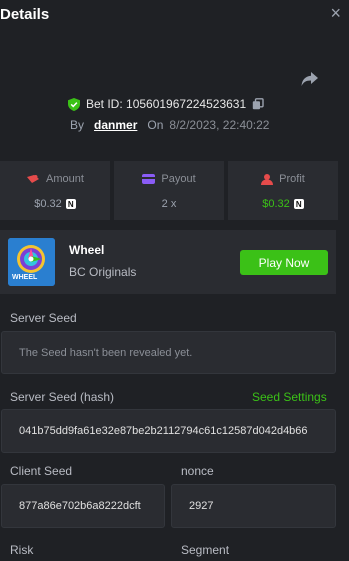 Image resolution: width=349 pixels, height=561 pixels. What do you see at coordinates (87, 250) in the screenshot?
I see `game-name: Wheel` at bounding box center [87, 250].